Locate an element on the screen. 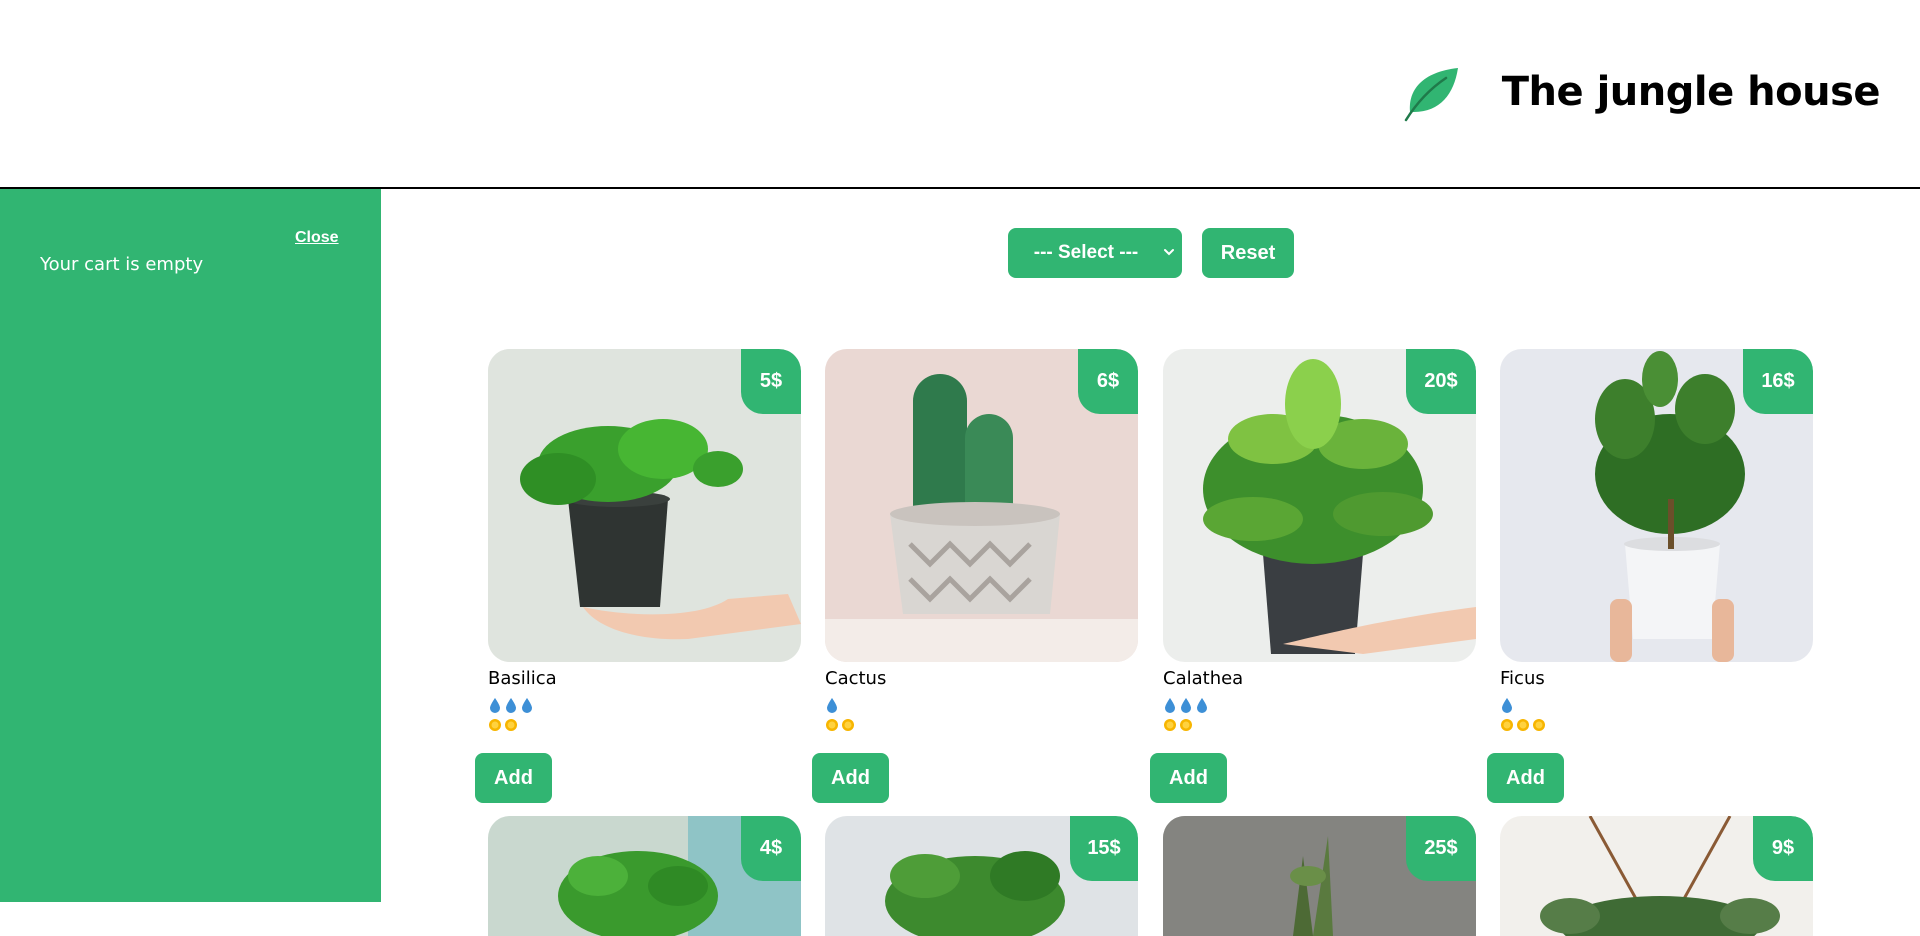 This screenshot has width=1920, height=936. price-badge: 20$ is located at coordinates (1441, 381).